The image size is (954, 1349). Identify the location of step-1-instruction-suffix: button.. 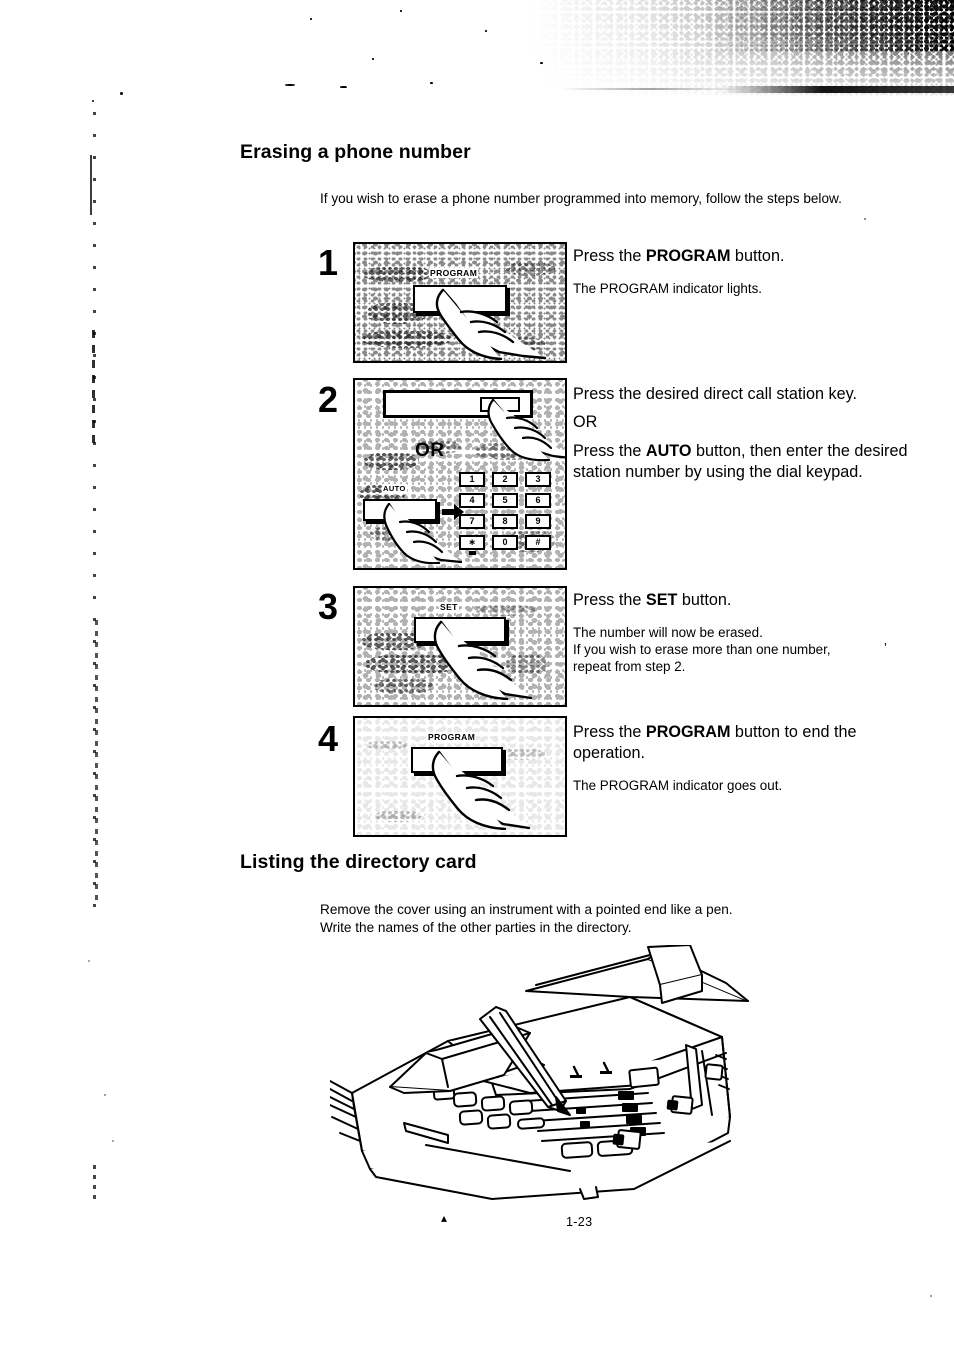
(757, 256).